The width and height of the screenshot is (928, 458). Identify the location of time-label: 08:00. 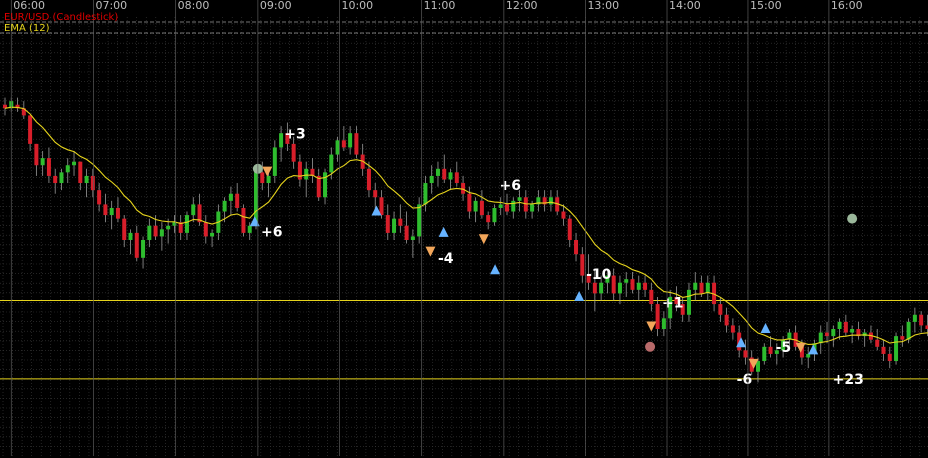
(194, 6).